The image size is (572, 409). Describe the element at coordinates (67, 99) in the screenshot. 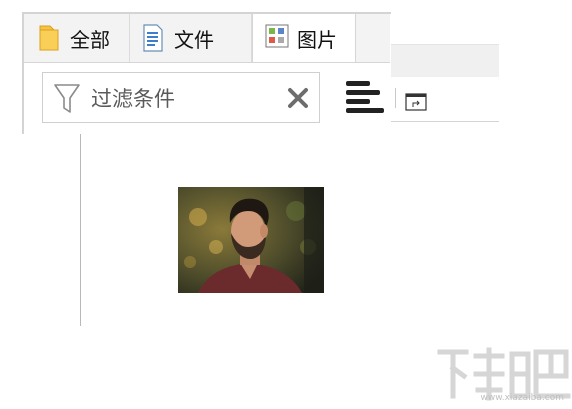

I see `filter-icon` at that location.